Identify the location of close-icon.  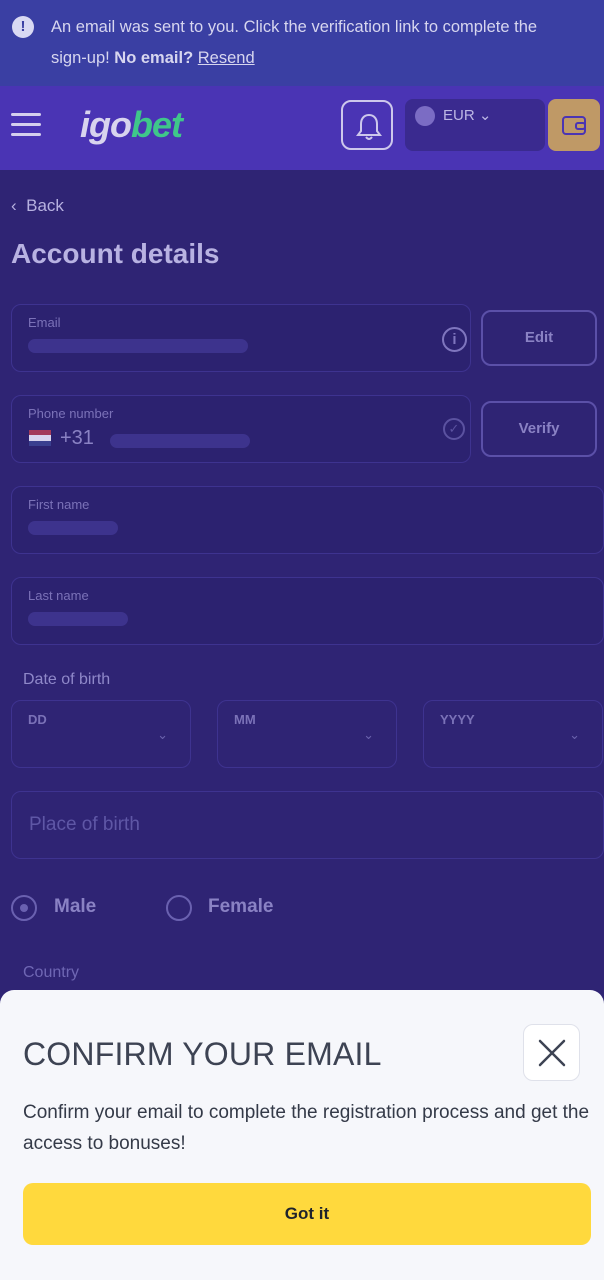
(552, 1053).